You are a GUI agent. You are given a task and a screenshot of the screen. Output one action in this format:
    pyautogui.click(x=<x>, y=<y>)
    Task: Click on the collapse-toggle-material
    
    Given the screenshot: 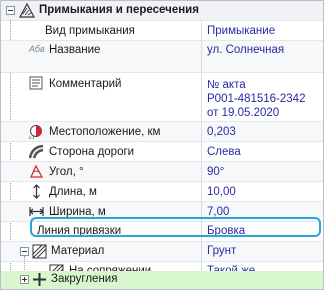 What is the action you would take?
    pyautogui.click(x=24, y=251)
    